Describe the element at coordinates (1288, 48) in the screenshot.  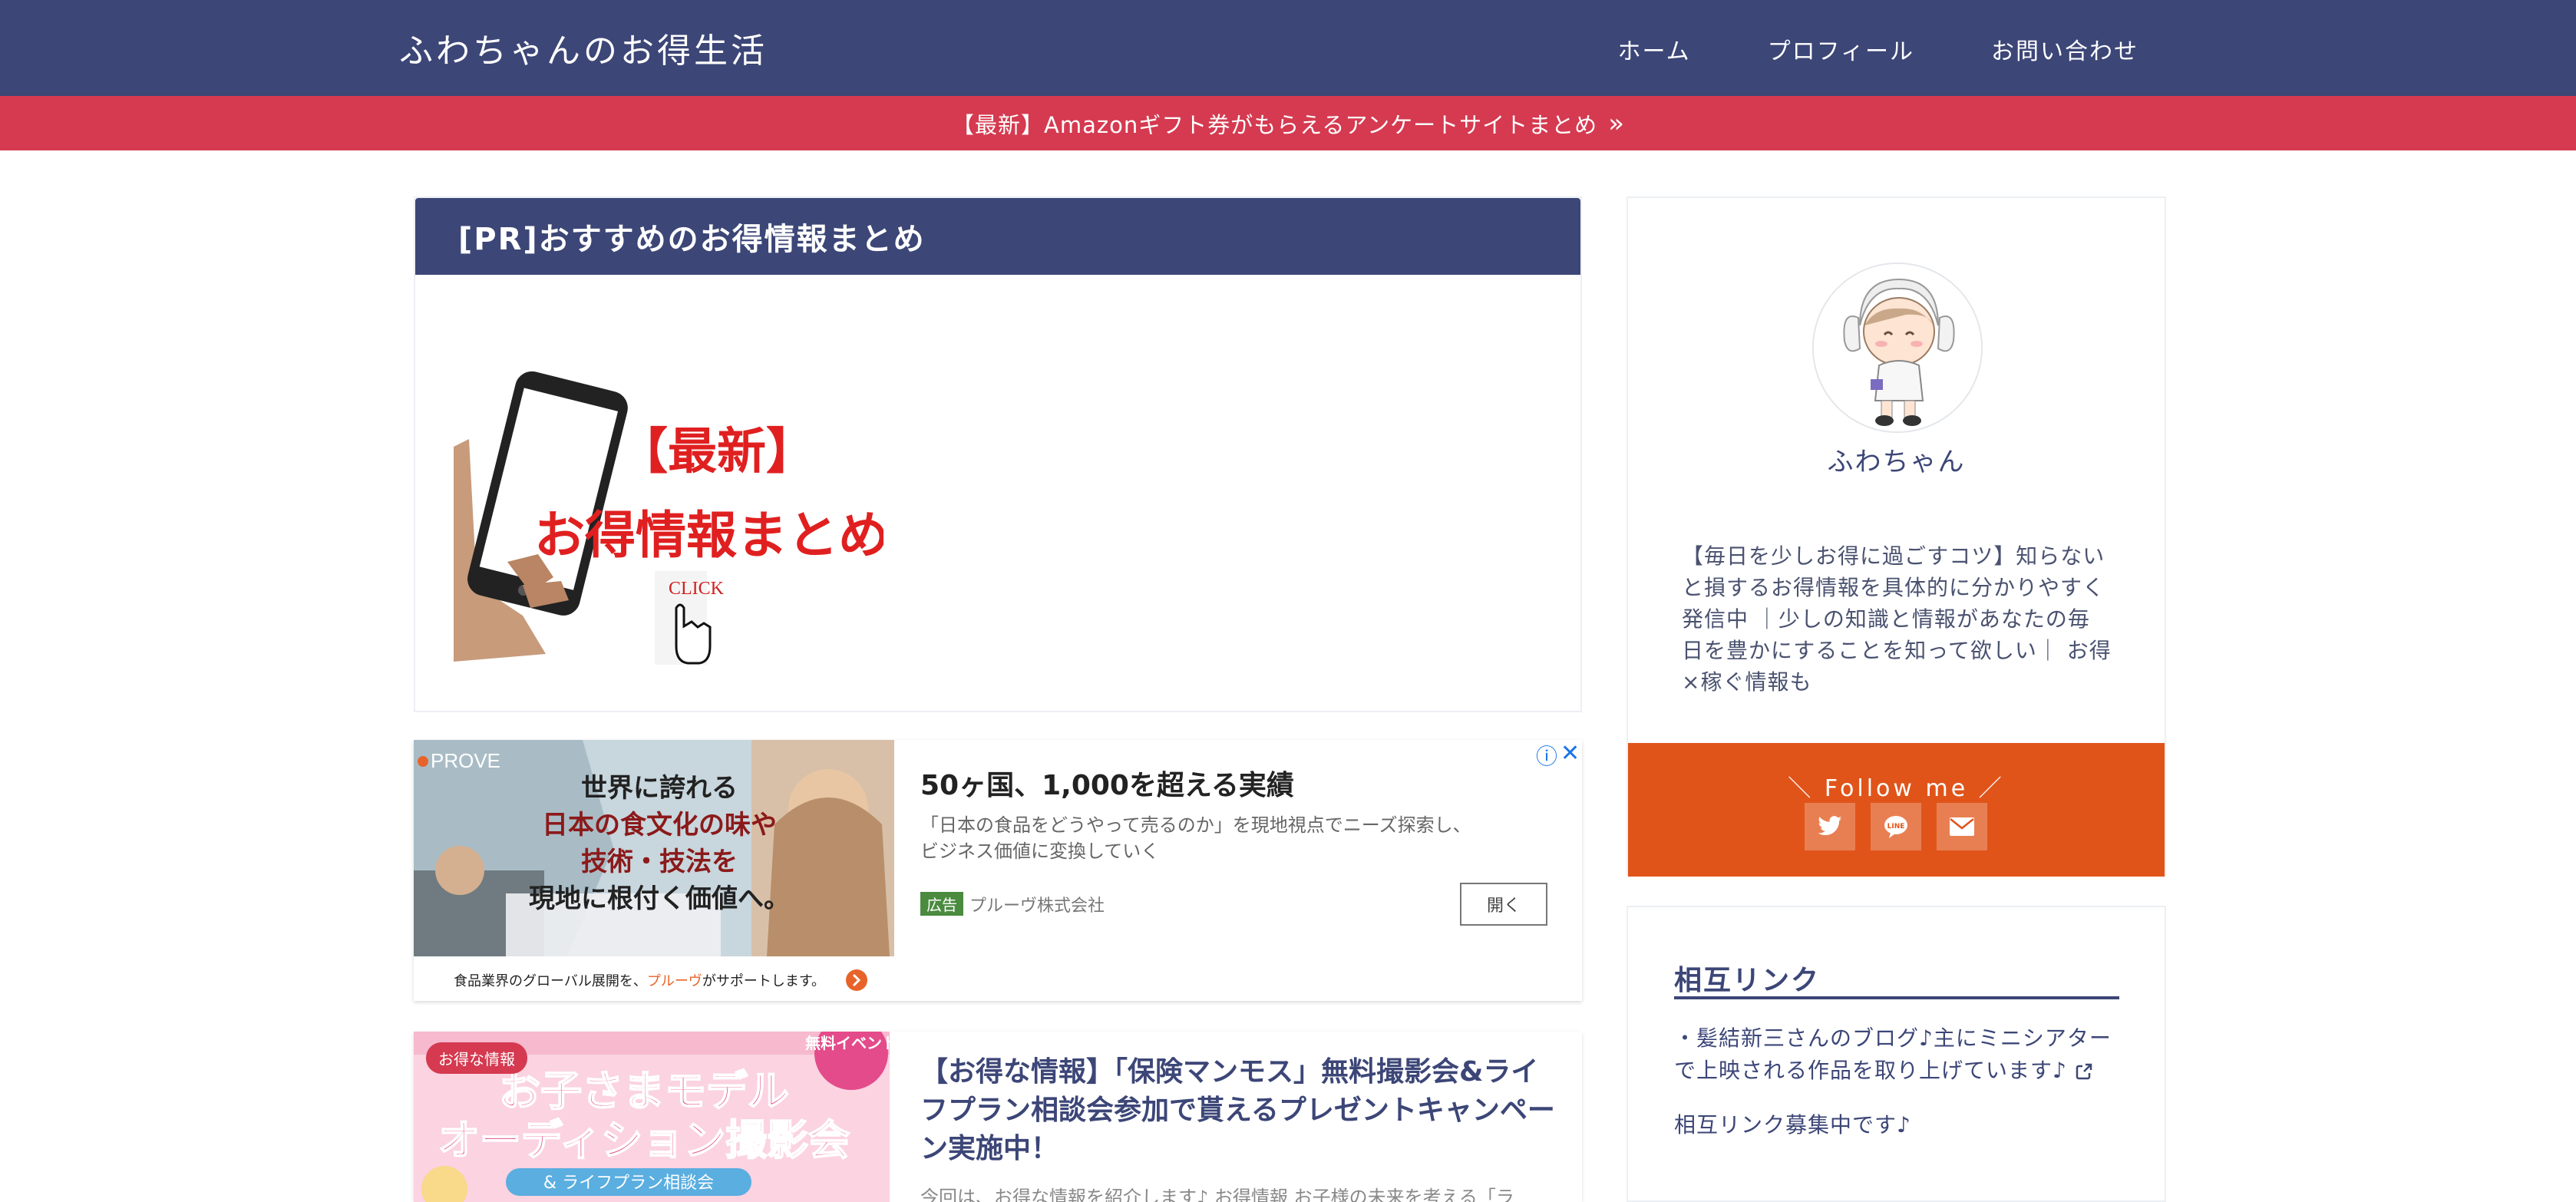
I see `site-header: ふわちゃんのお得生活 ホーム プロフィール お問い合わせ` at that location.